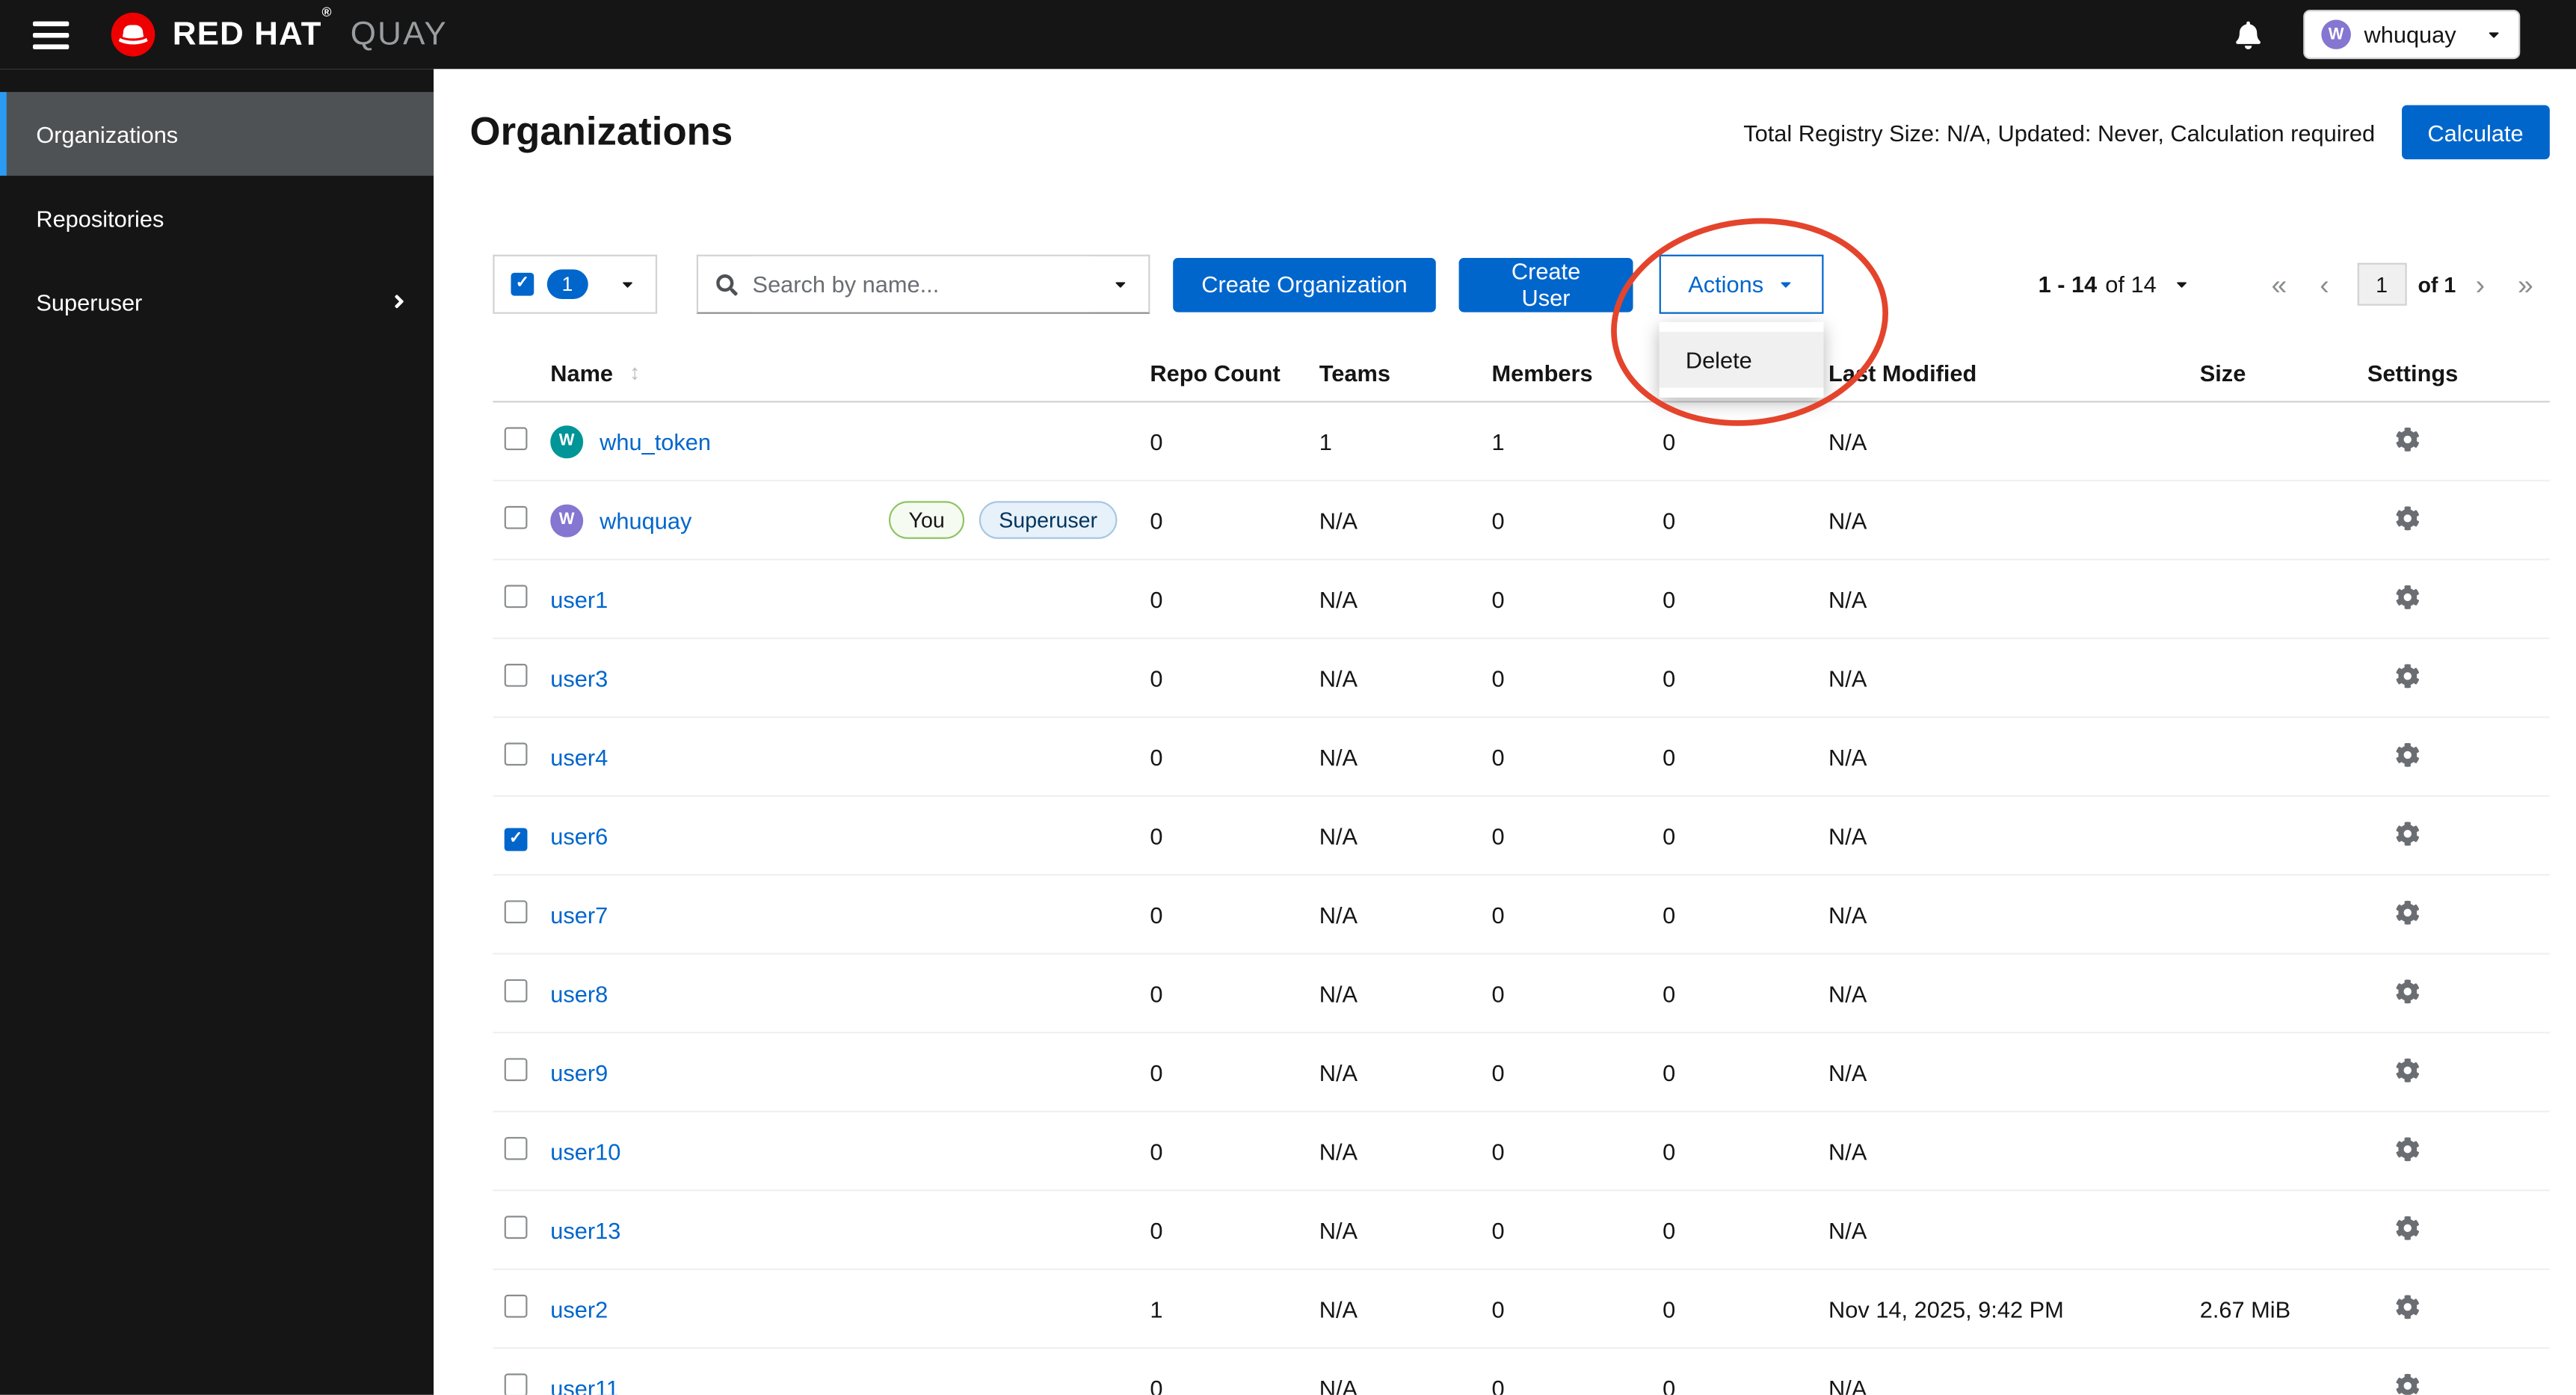 The width and height of the screenshot is (2576, 1395). What do you see at coordinates (2480, 284) in the screenshot?
I see `next-page-button: ›` at bounding box center [2480, 284].